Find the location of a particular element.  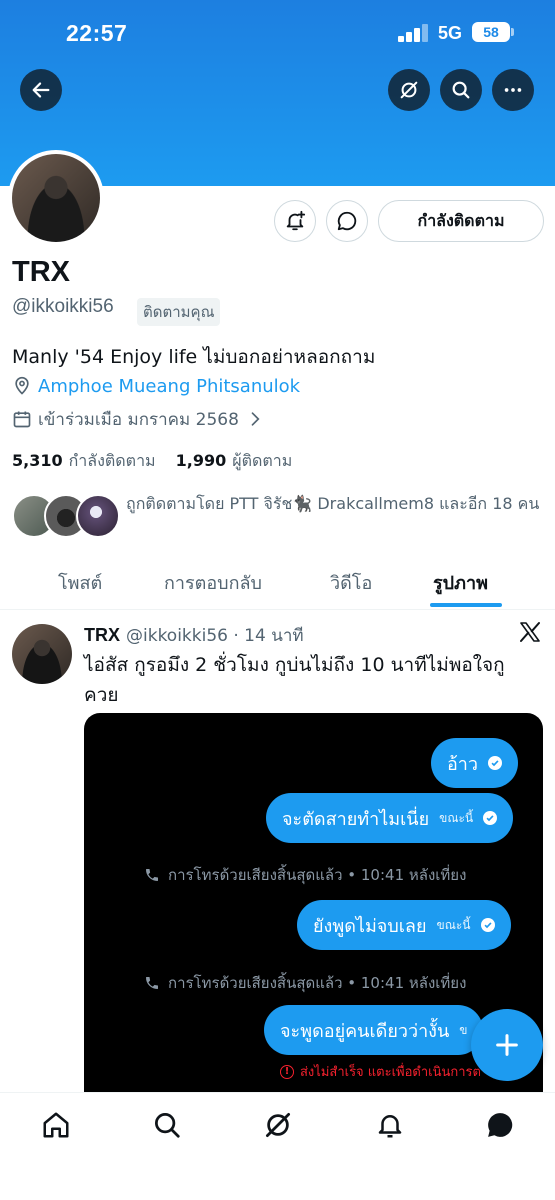

chat-bubble-text: จะตัดสายทำไมเนี่ย is located at coordinates (356, 819).